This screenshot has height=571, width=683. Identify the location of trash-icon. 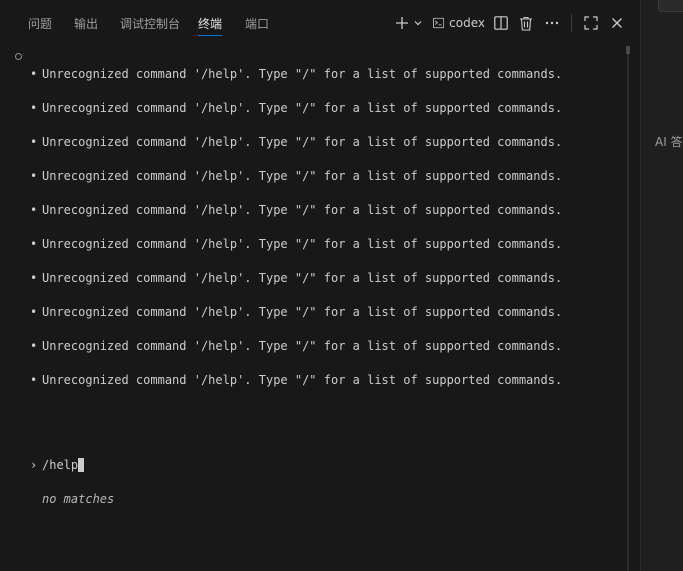
(526, 23).